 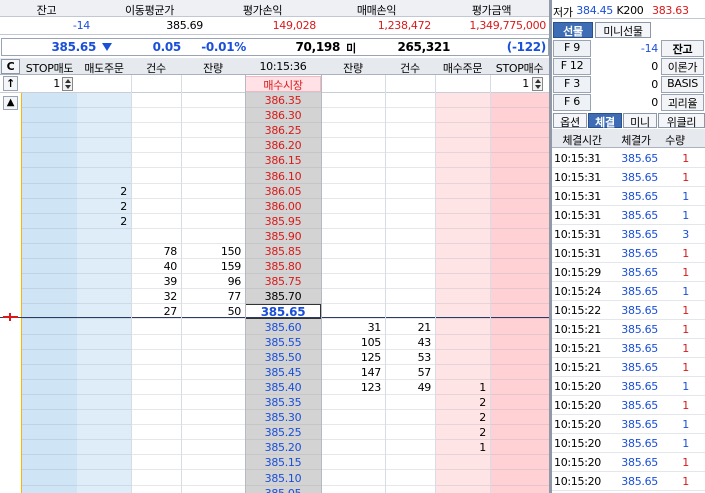 I want to click on fkey-f6-label: F 6, so click(x=572, y=102).